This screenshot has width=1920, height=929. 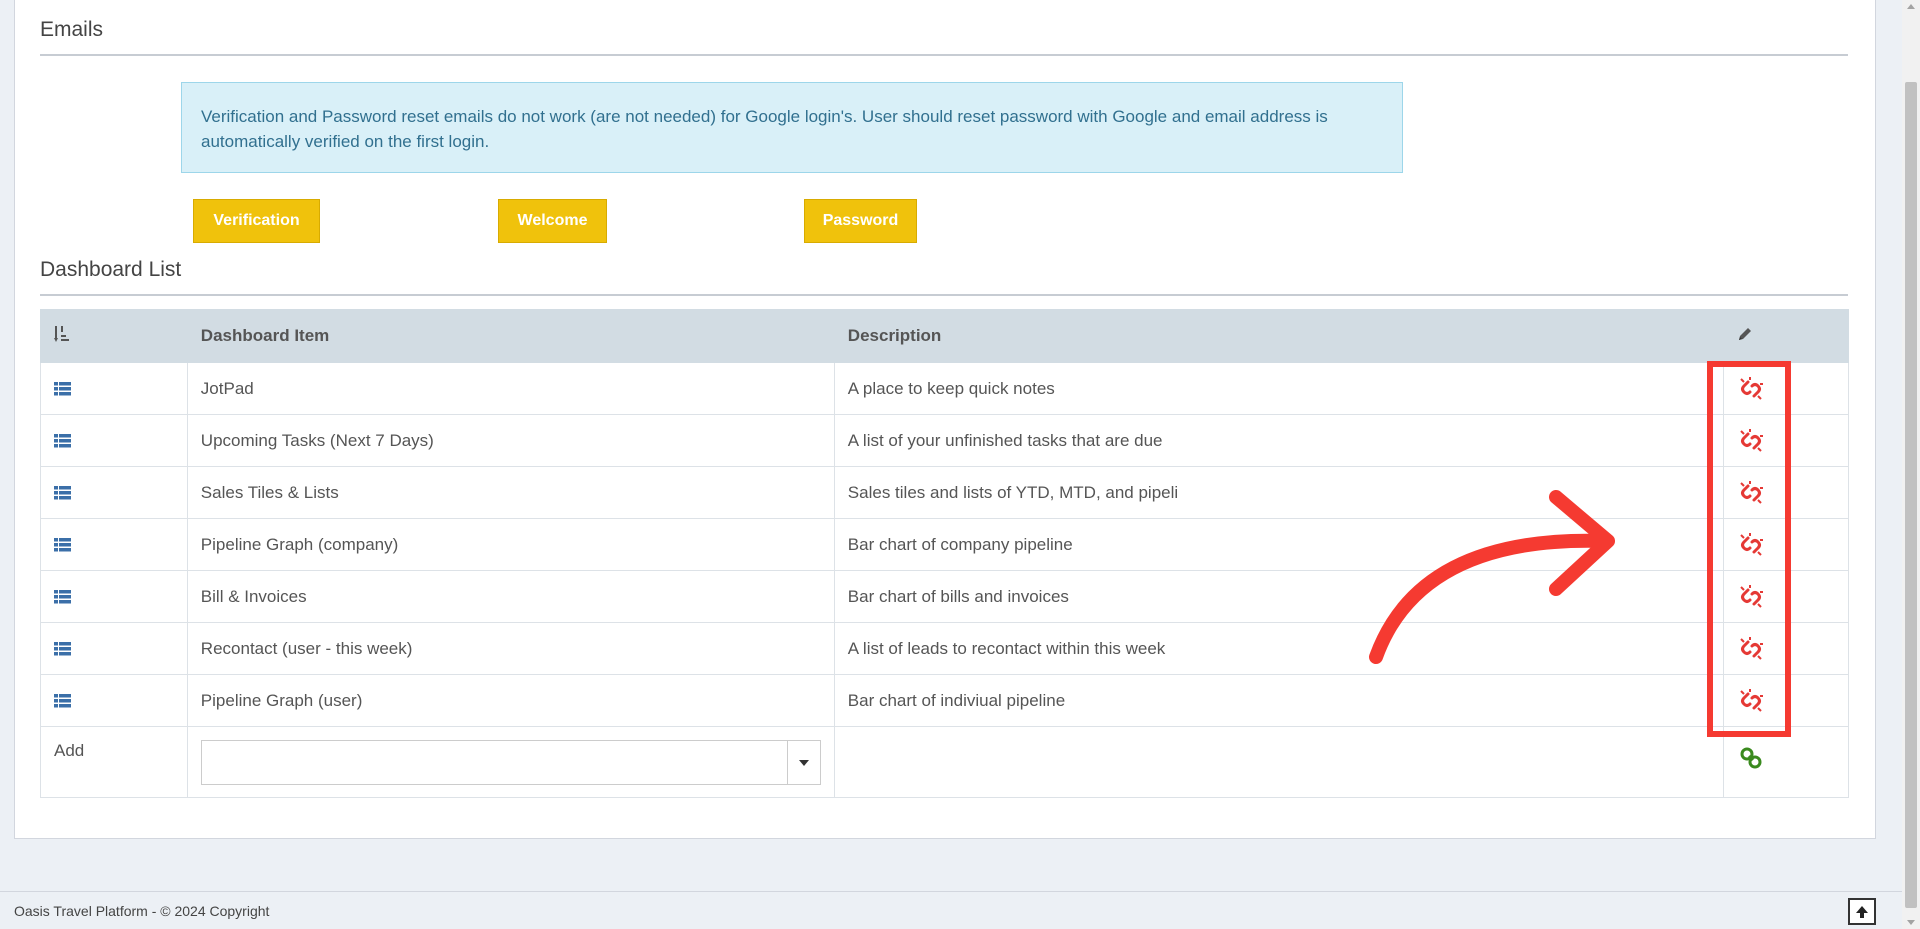 I want to click on arrow-up-icon, so click(x=1862, y=911).